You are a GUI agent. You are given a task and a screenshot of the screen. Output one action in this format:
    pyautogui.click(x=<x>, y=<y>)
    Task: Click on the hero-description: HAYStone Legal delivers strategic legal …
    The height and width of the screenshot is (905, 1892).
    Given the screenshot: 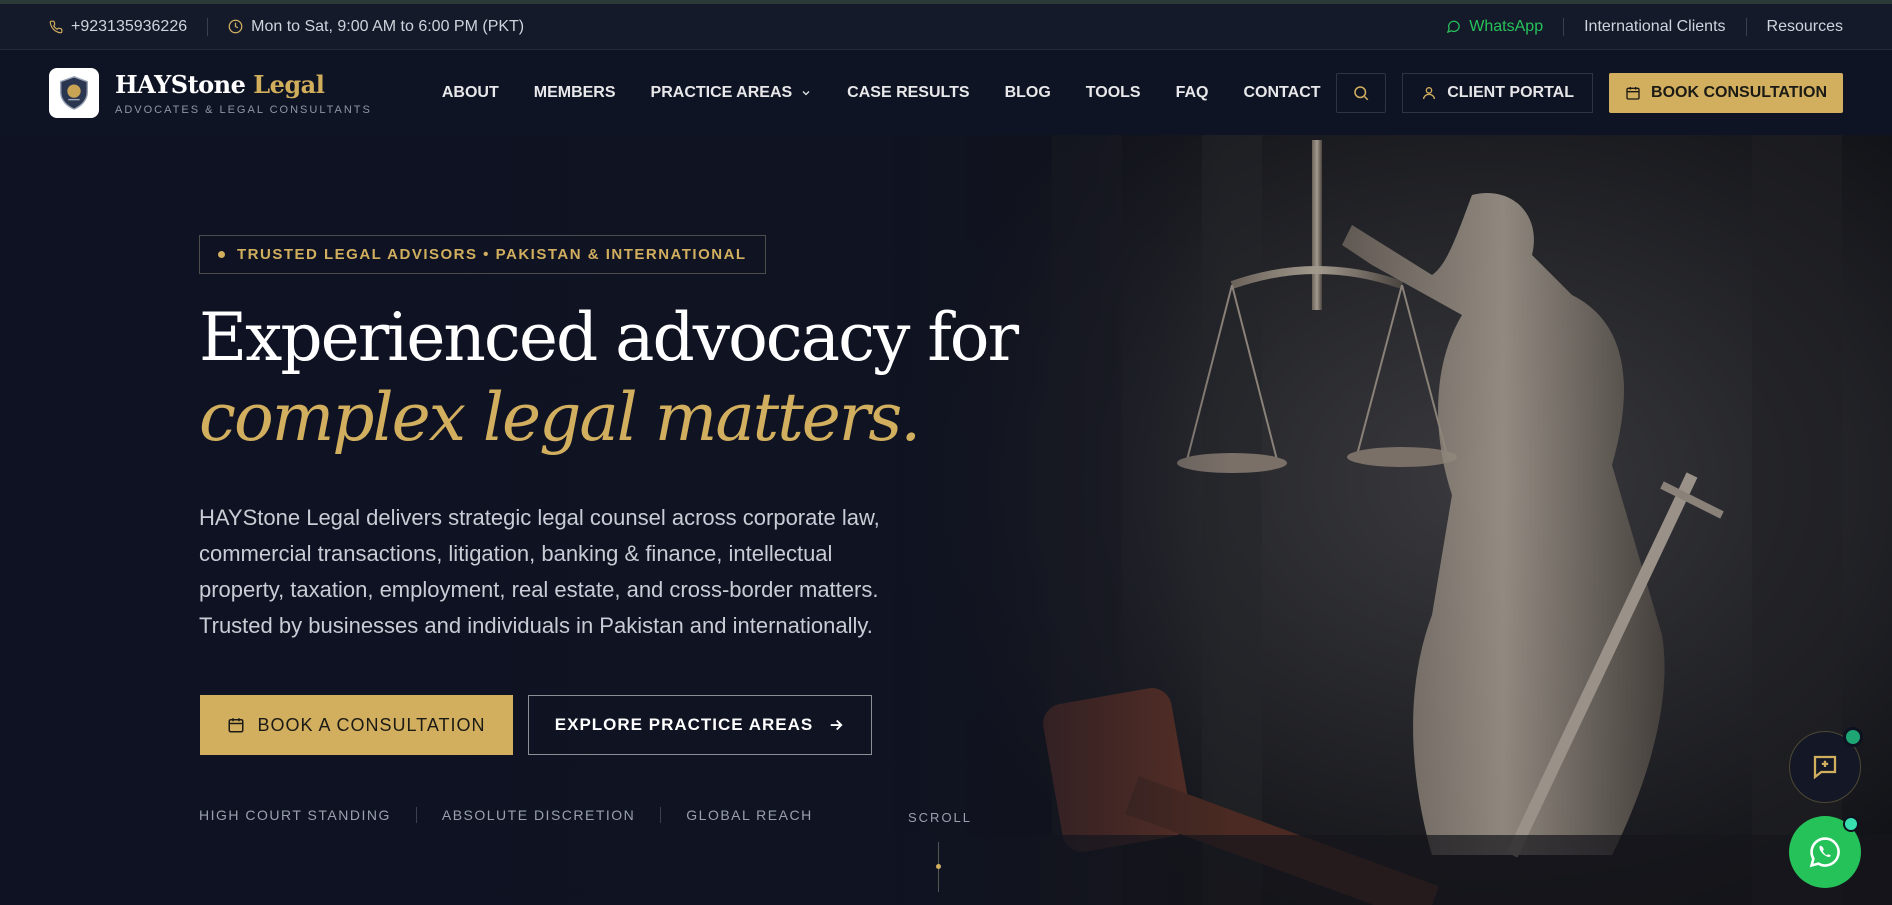 What is the action you would take?
    pyautogui.click(x=539, y=571)
    